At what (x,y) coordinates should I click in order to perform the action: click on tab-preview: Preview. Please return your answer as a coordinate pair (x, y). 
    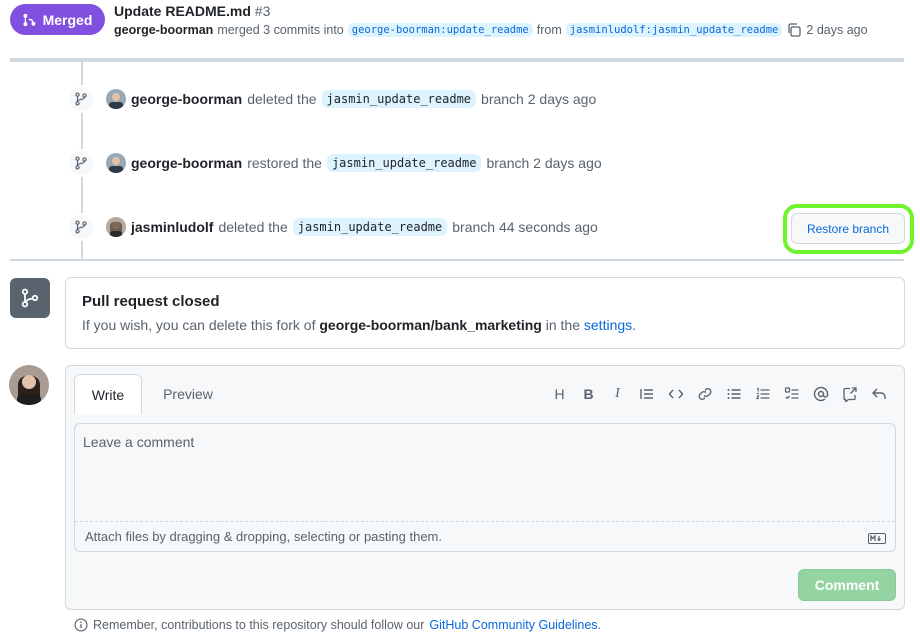
    Looking at the image, I should click on (188, 394).